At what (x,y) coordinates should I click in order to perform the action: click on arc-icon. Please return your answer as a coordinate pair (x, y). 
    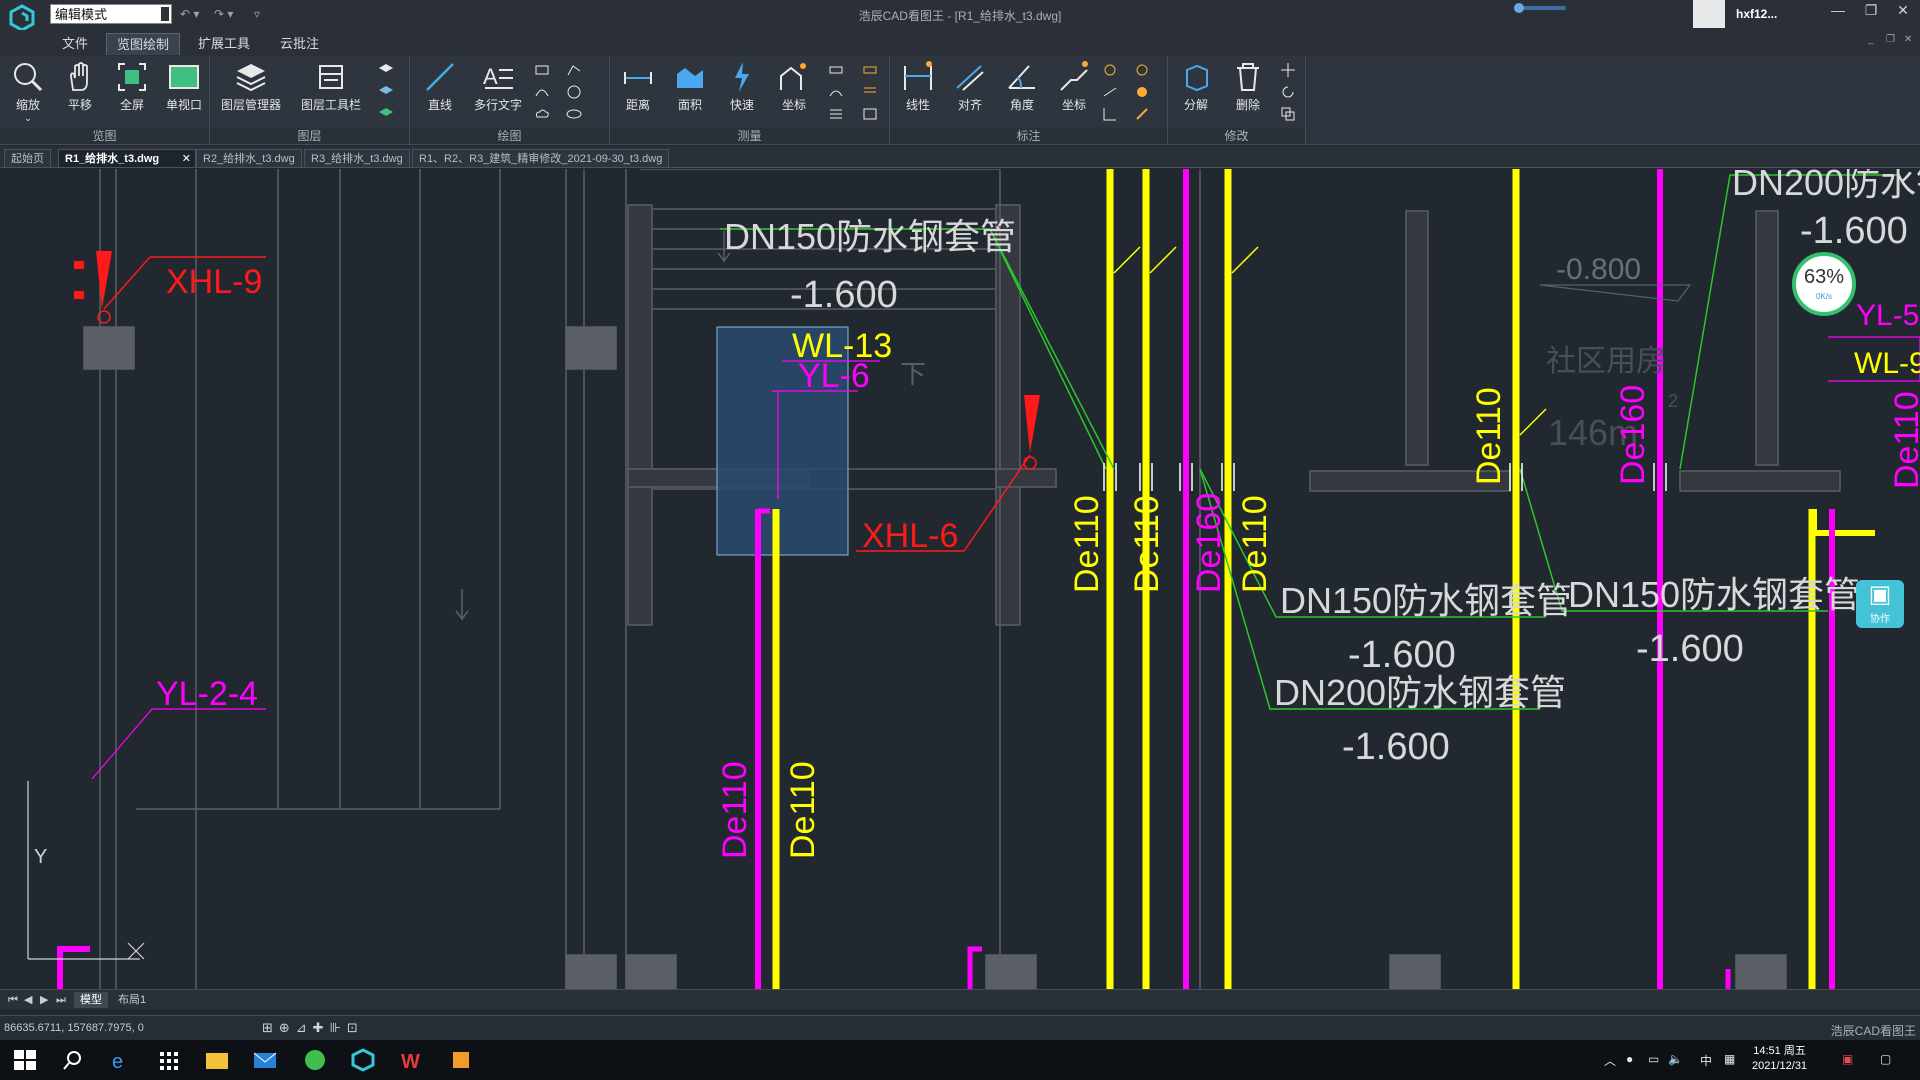
    Looking at the image, I should click on (542, 92).